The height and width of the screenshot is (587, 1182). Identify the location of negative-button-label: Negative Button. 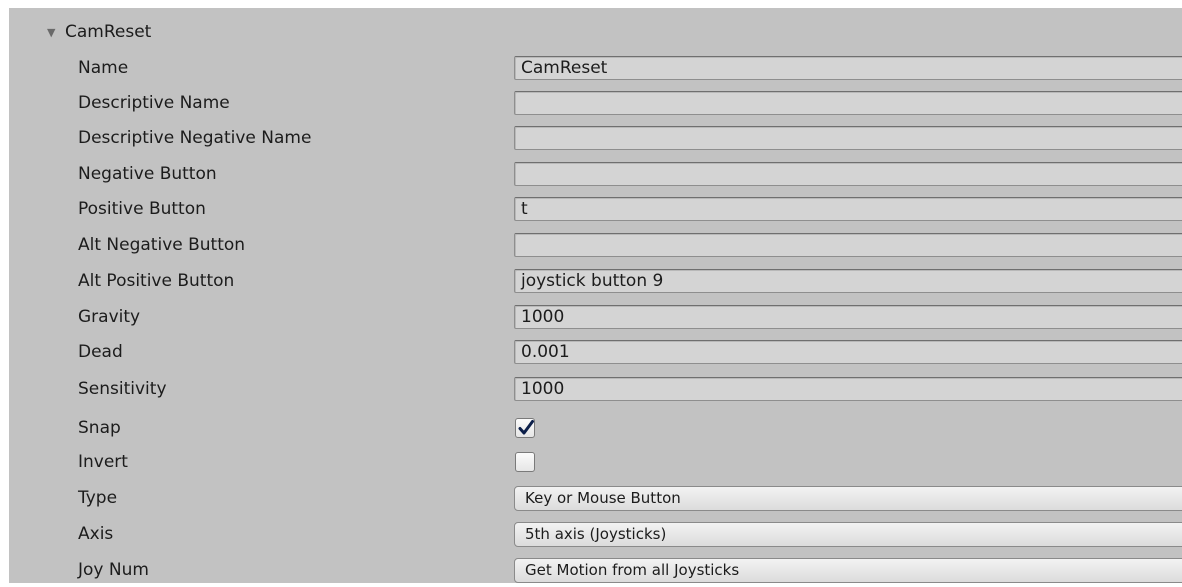
(147, 174).